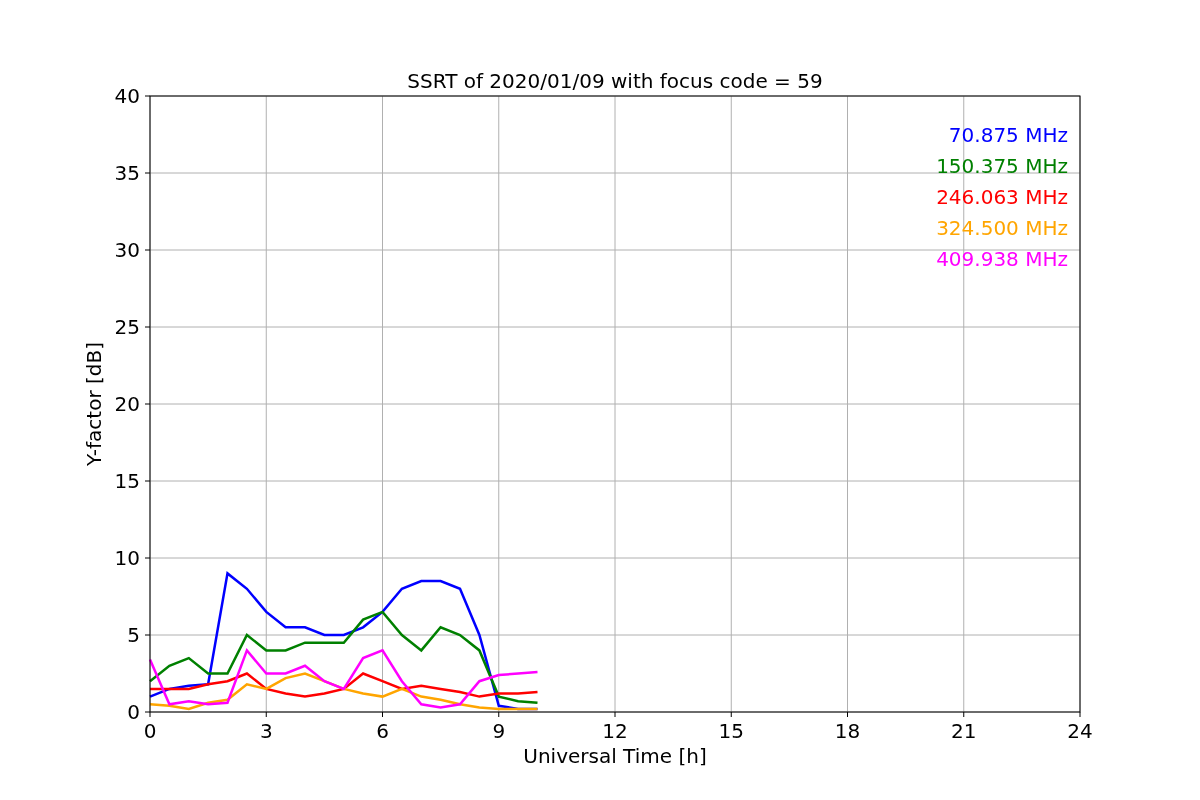 This screenshot has width=1200, height=800. Describe the element at coordinates (847, 731) in the screenshot. I see `tick-label: 18` at that location.